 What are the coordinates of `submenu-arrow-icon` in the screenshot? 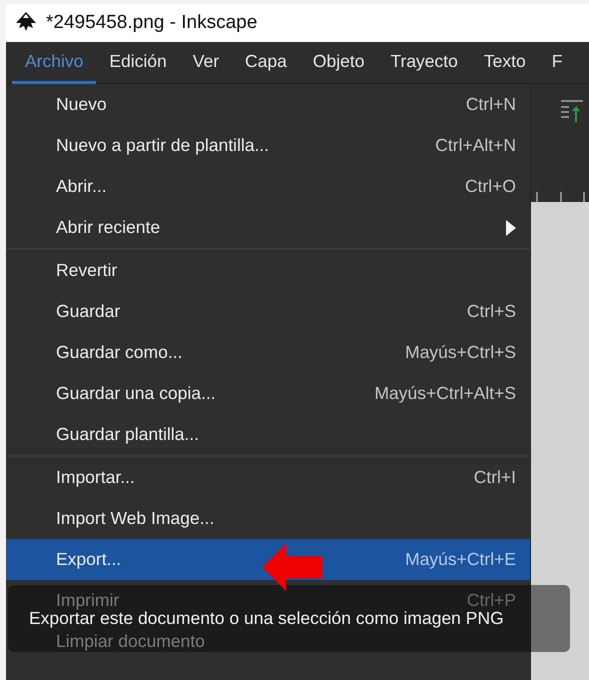 It's located at (511, 228).